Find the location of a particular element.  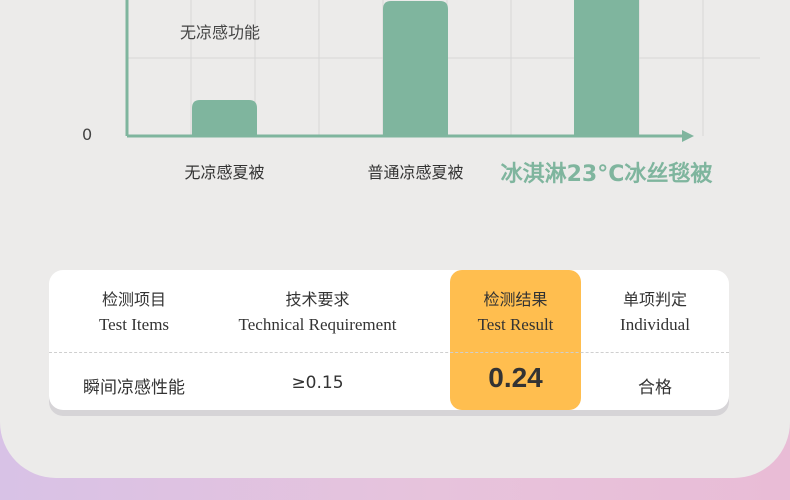

x-axis-arrow is located at coordinates (688, 136).